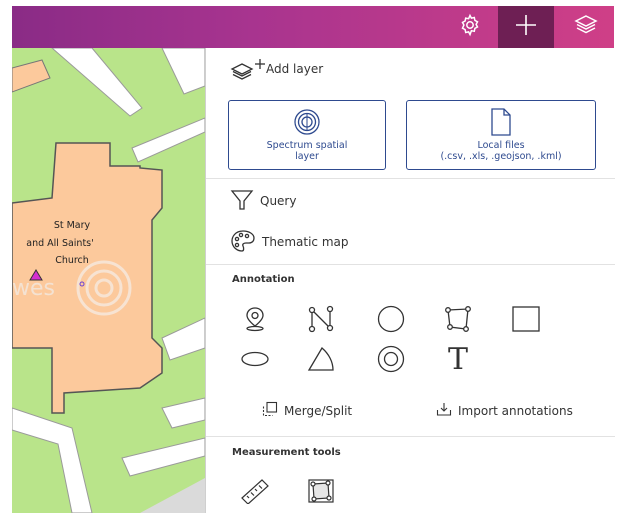  What do you see at coordinates (380, 242) in the screenshot?
I see `thematic-map-row: Thematic map` at bounding box center [380, 242].